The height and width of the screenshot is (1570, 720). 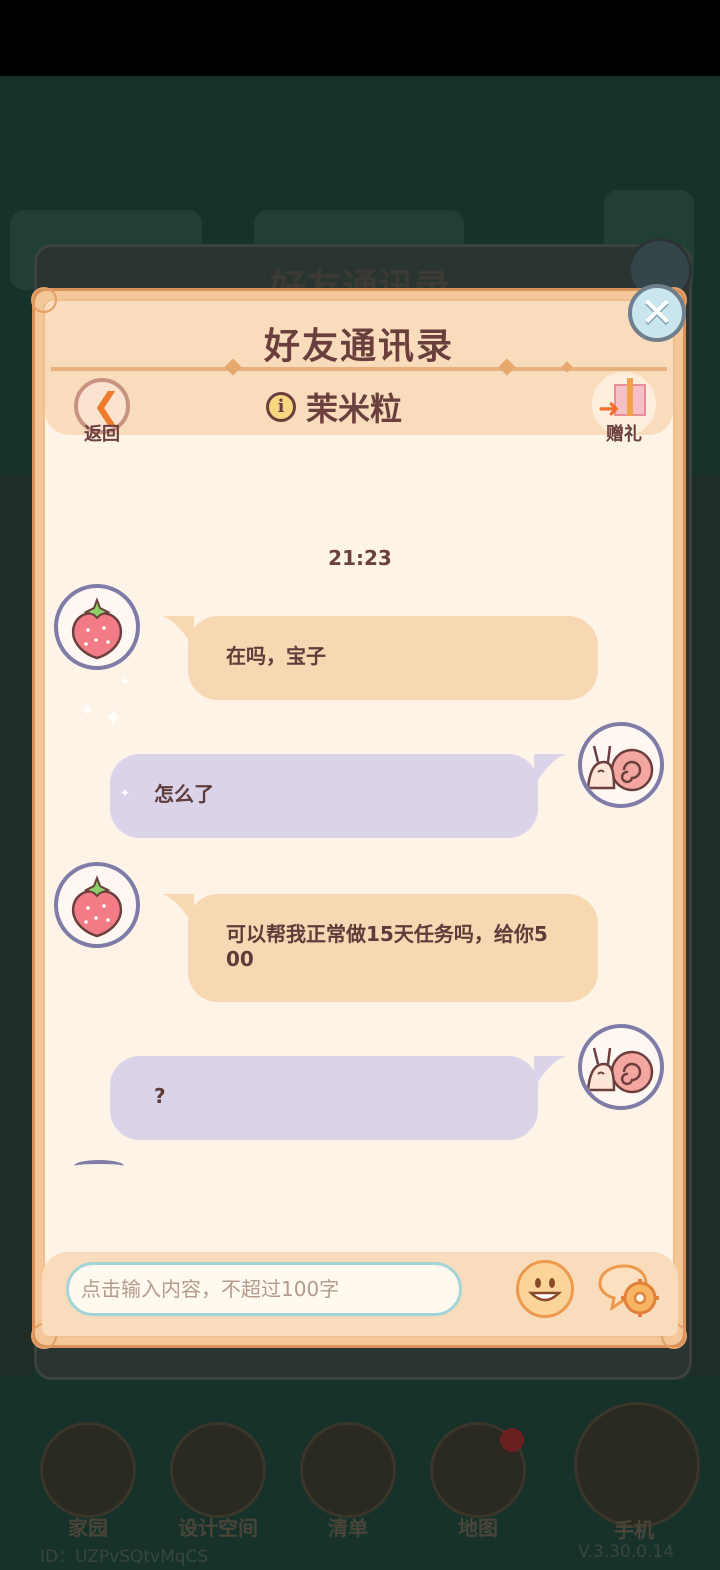 What do you see at coordinates (478, 1528) in the screenshot?
I see `nav-map-label: 地图` at bounding box center [478, 1528].